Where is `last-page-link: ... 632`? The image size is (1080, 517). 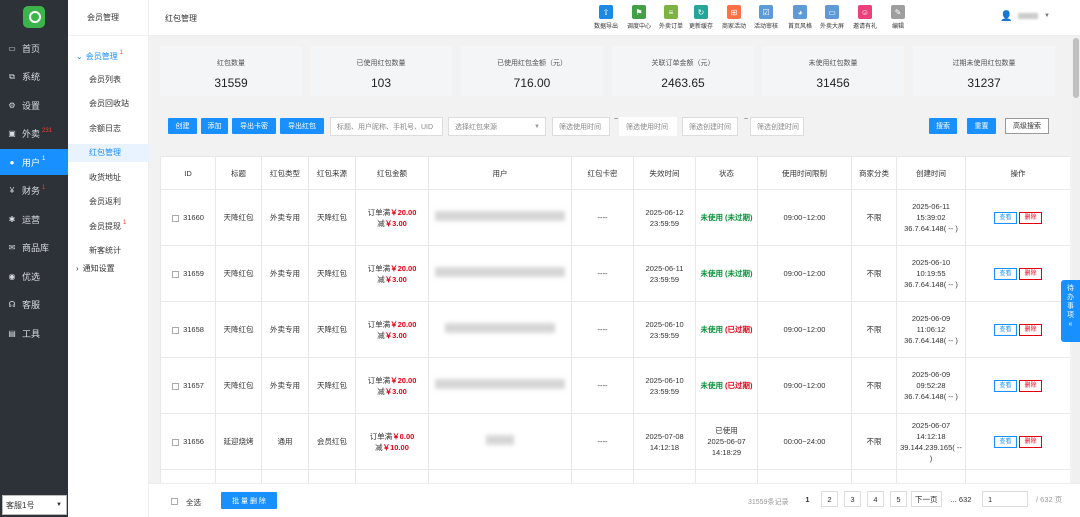 last-page-link: ... 632 is located at coordinates (961, 499).